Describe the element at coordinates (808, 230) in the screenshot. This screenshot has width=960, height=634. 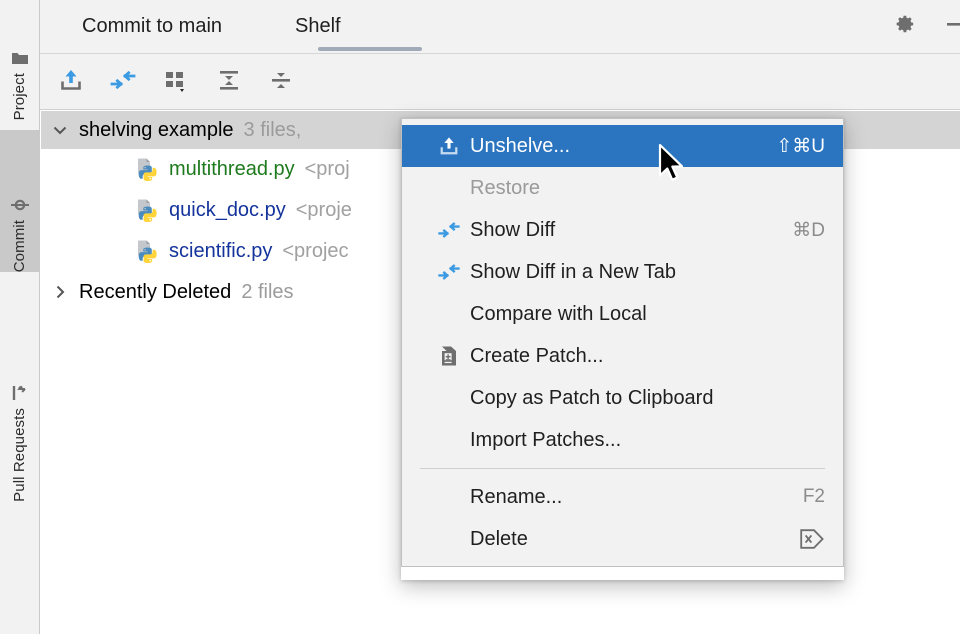
I see `menu-item-show-diff-shortcut: ⌘D` at that location.